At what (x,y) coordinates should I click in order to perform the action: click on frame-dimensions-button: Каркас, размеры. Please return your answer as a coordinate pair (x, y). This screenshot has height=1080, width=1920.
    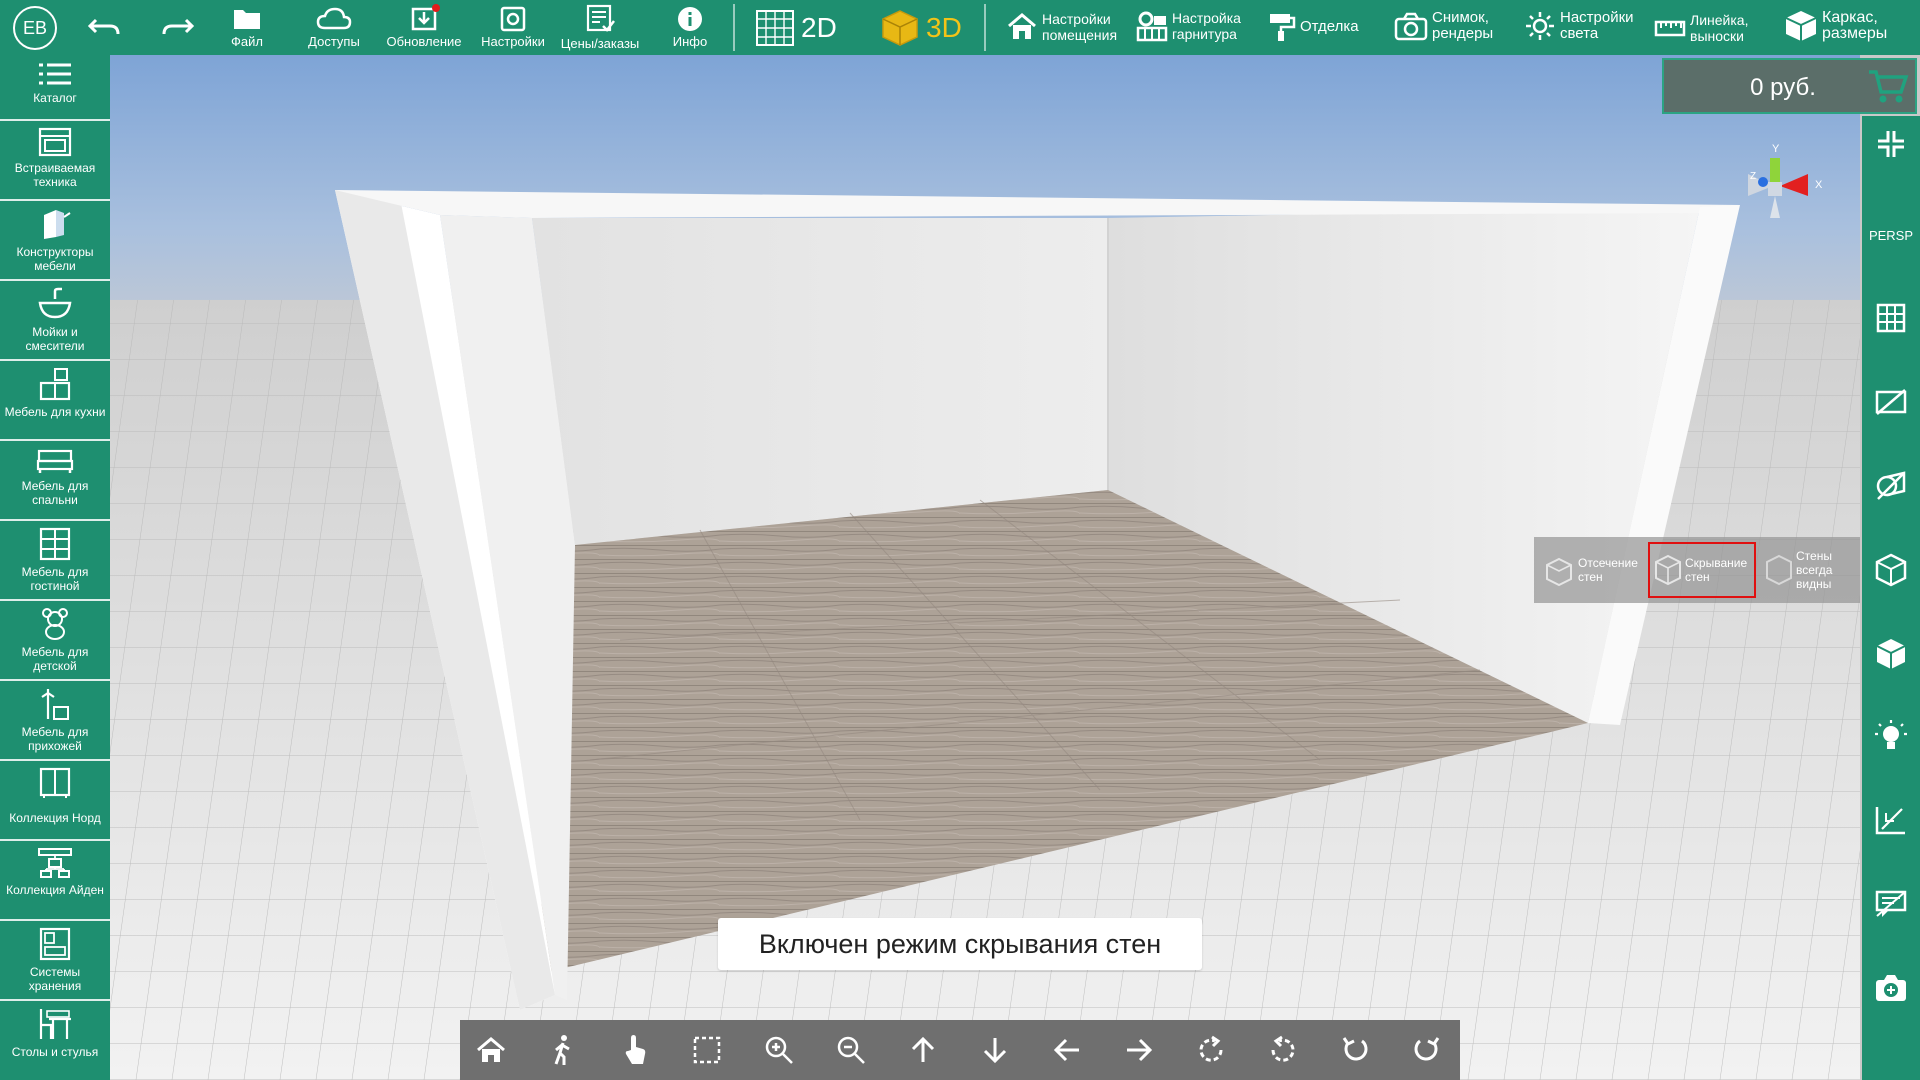
    Looking at the image, I should click on (1835, 26).